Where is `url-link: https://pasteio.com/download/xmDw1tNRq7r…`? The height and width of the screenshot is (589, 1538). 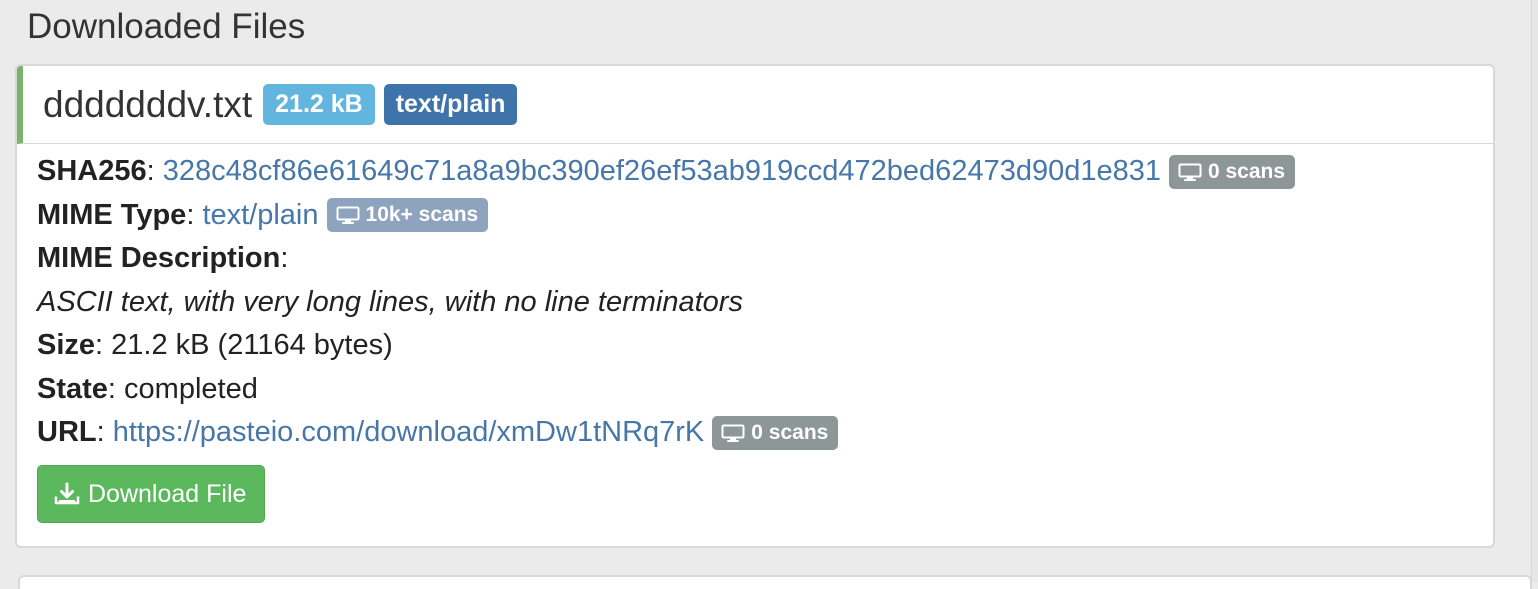 url-link: https://pasteio.com/download/xmDw1tNRq7r… is located at coordinates (409, 432).